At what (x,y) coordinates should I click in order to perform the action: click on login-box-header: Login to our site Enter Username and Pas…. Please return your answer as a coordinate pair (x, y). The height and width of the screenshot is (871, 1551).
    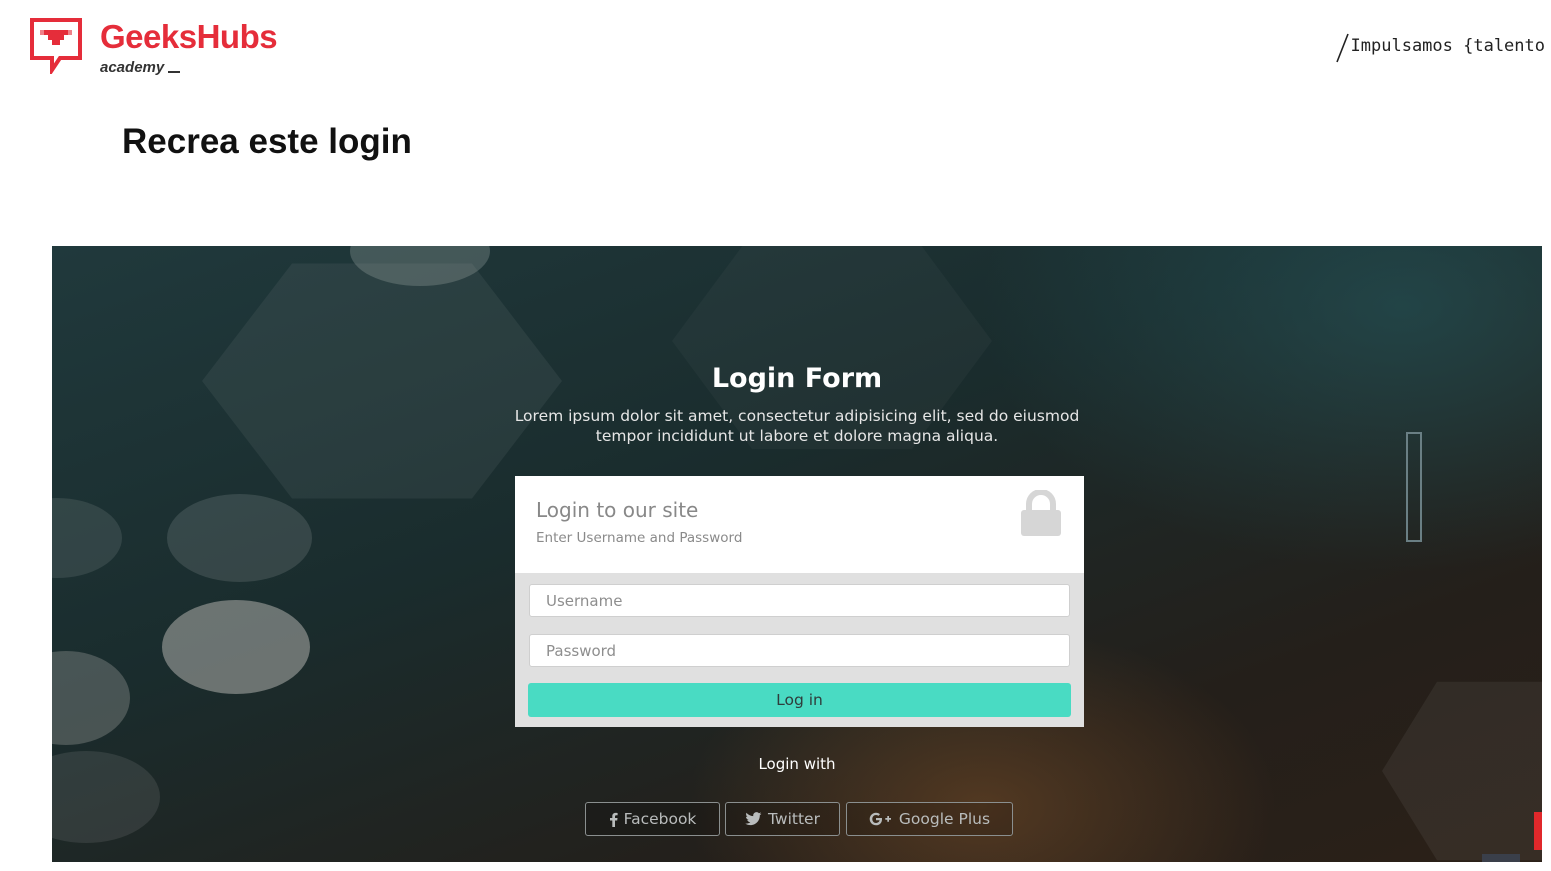
    Looking at the image, I should click on (799, 524).